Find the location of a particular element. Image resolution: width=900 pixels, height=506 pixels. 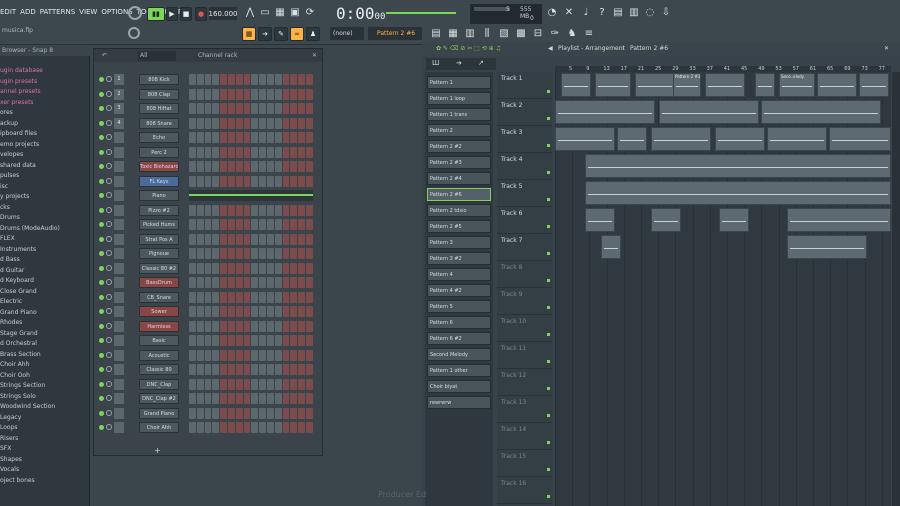

export-icon: ▥ is located at coordinates (634, 13).